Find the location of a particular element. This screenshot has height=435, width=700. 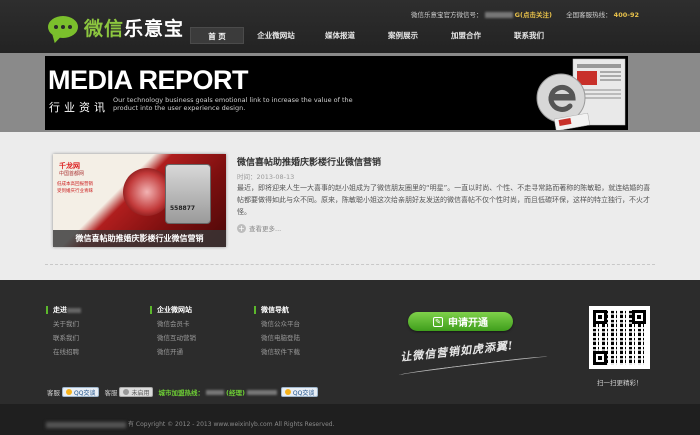

footer-link-open-wechat: 微信开通 is located at coordinates (173, 352).